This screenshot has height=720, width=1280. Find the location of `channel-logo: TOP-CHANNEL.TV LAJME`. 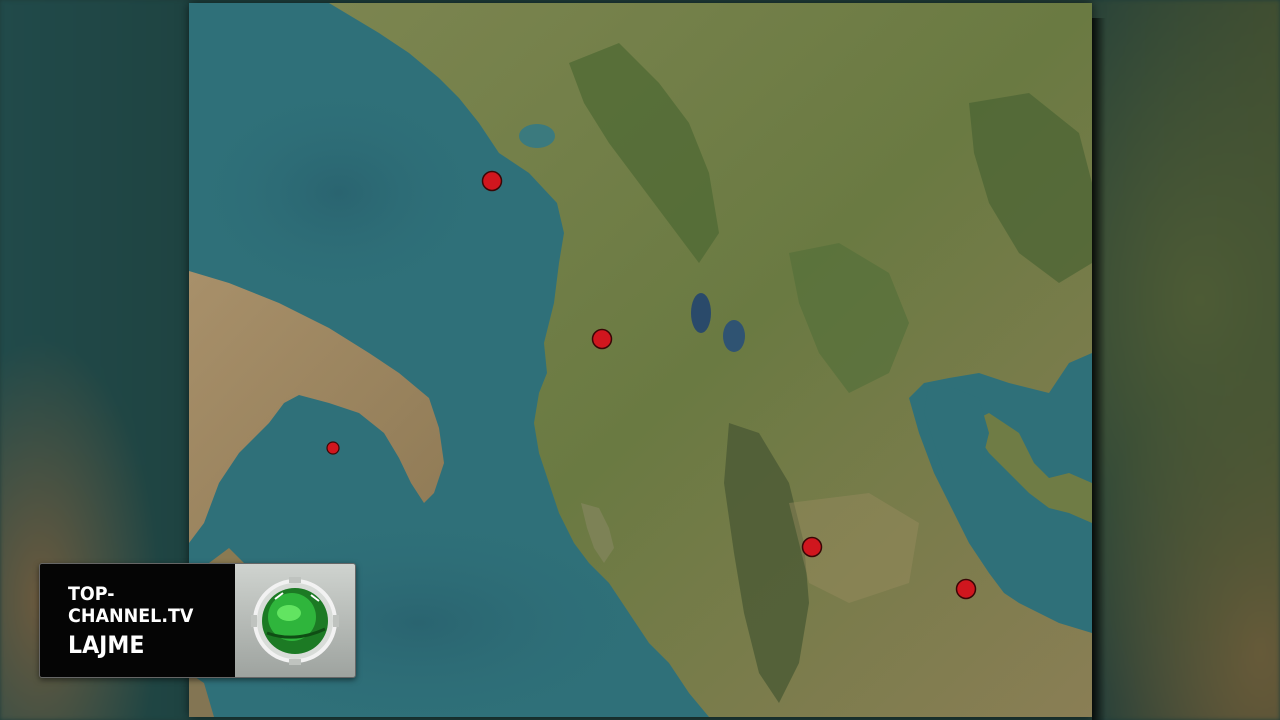

channel-logo: TOP-CHANNEL.TV LAJME is located at coordinates (197, 620).